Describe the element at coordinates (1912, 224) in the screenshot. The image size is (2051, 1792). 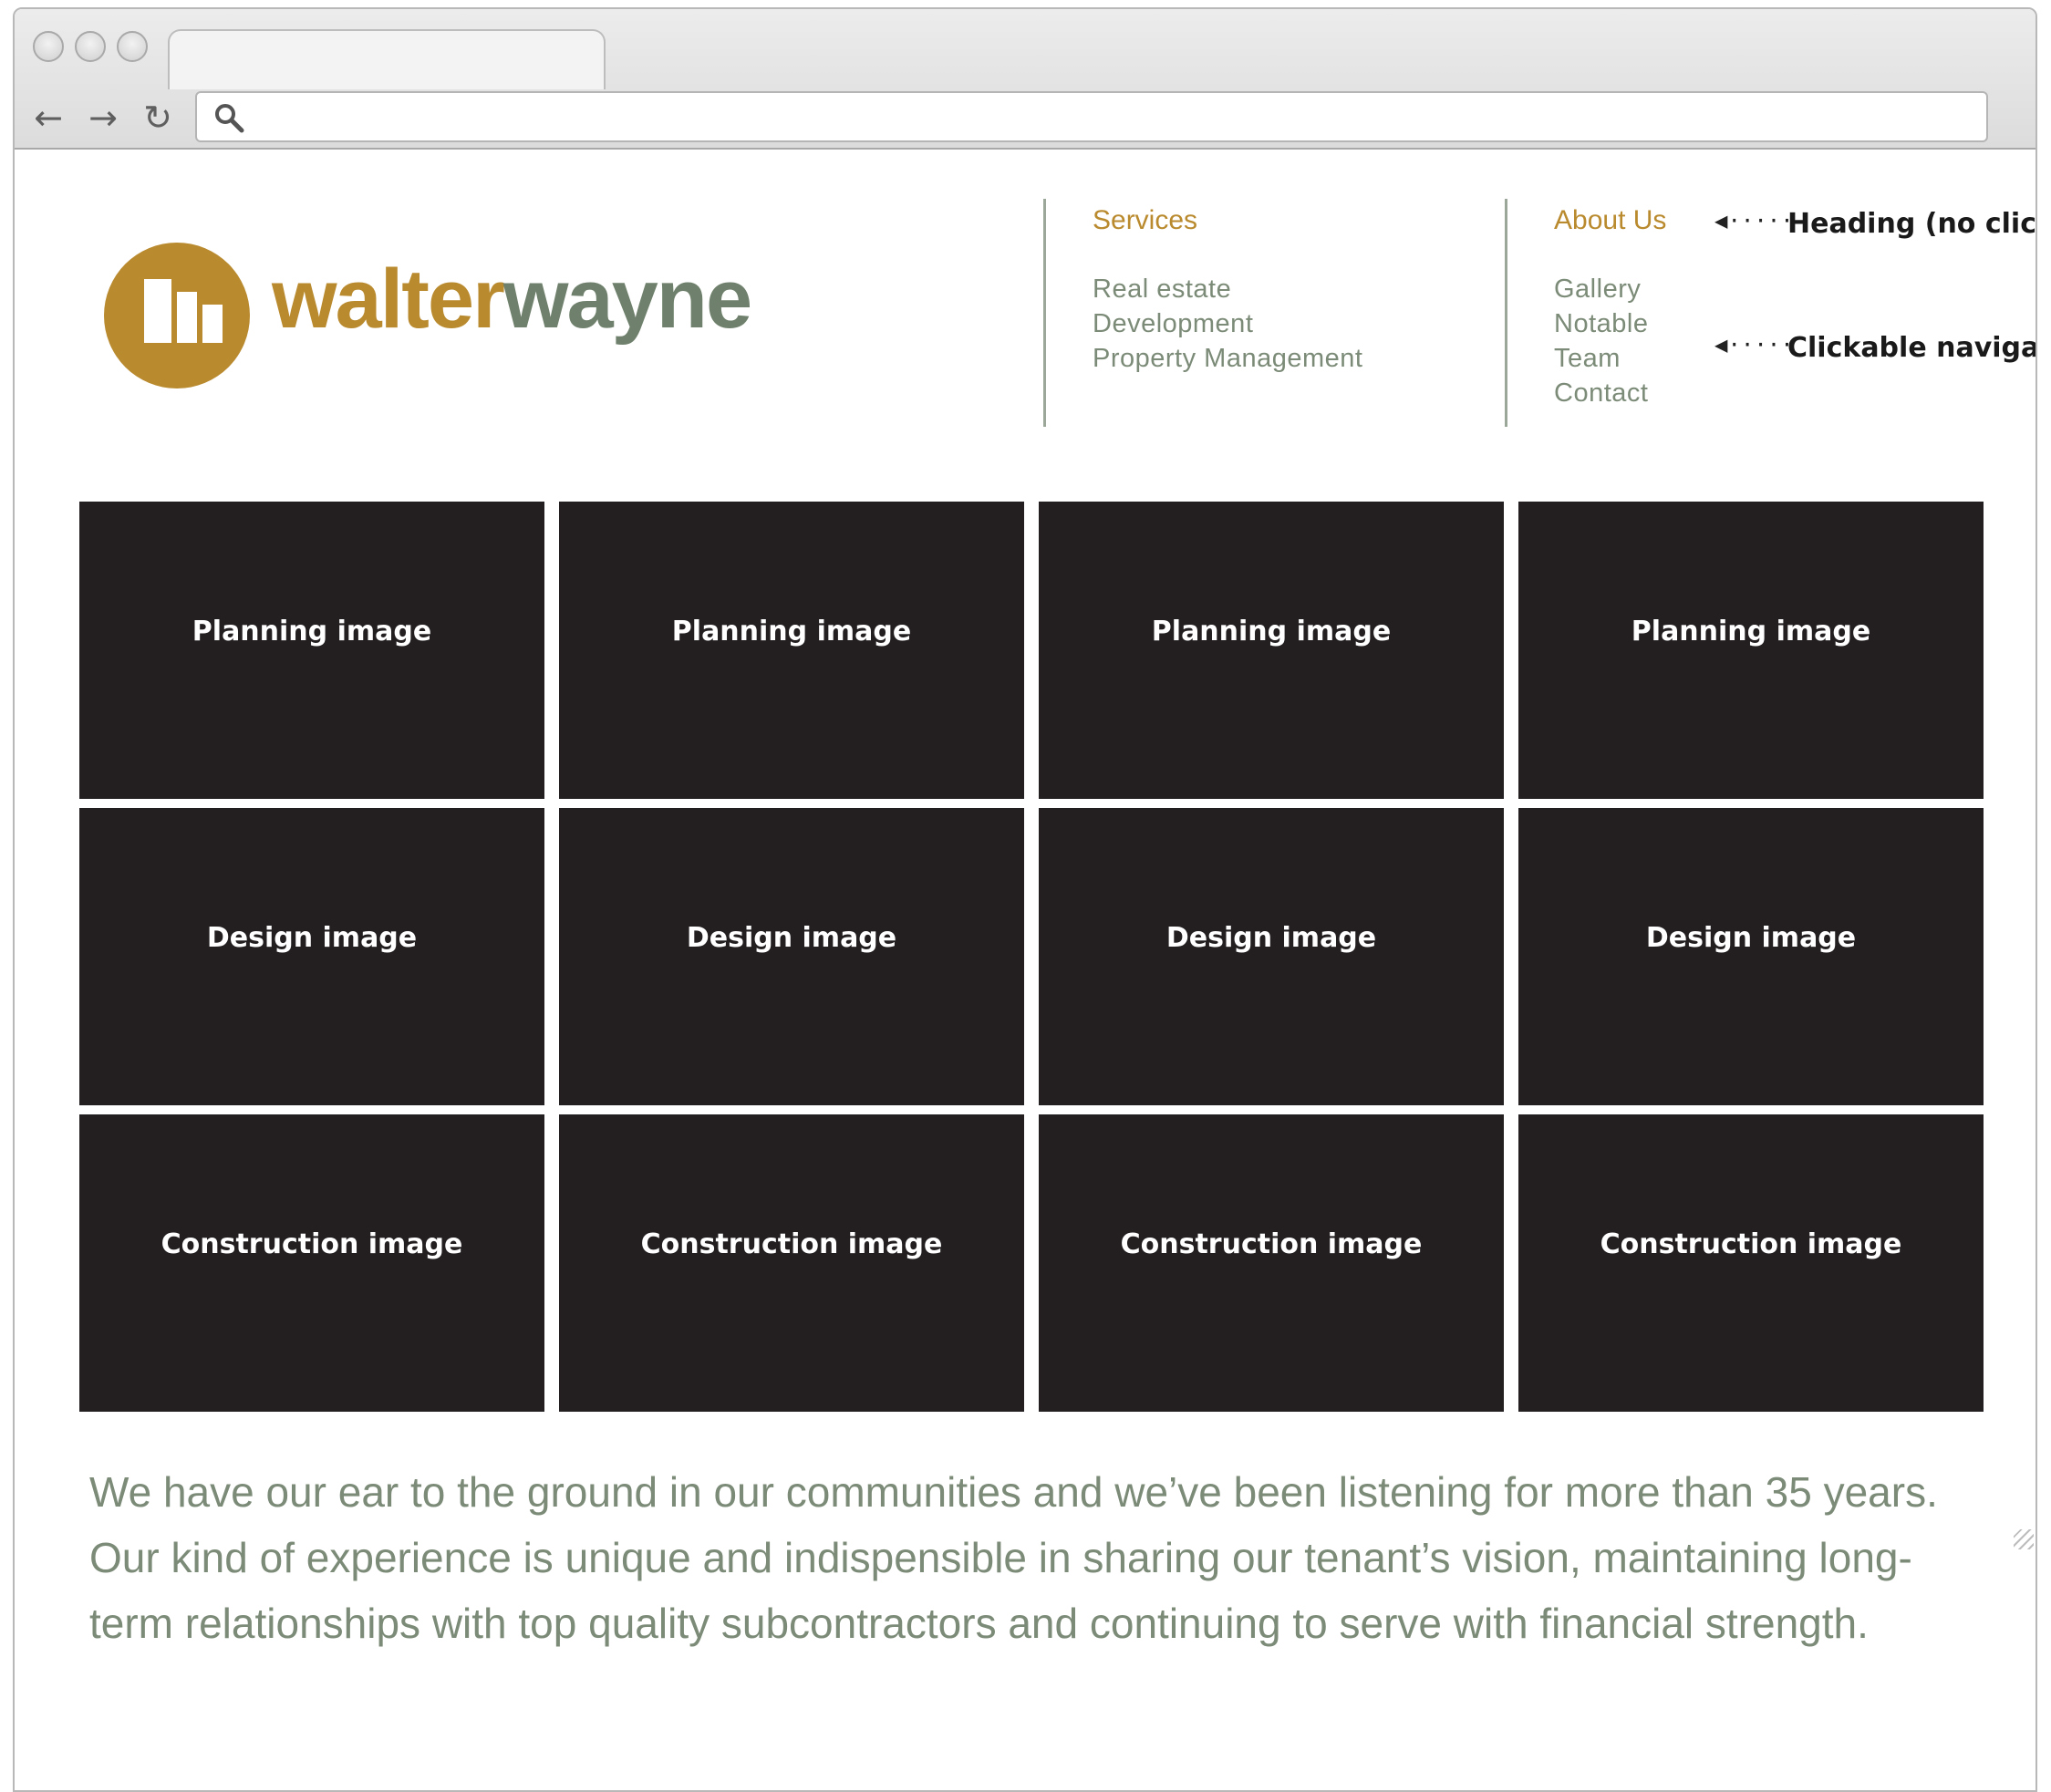
I see `heading-annotation: Heading (no click)` at that location.